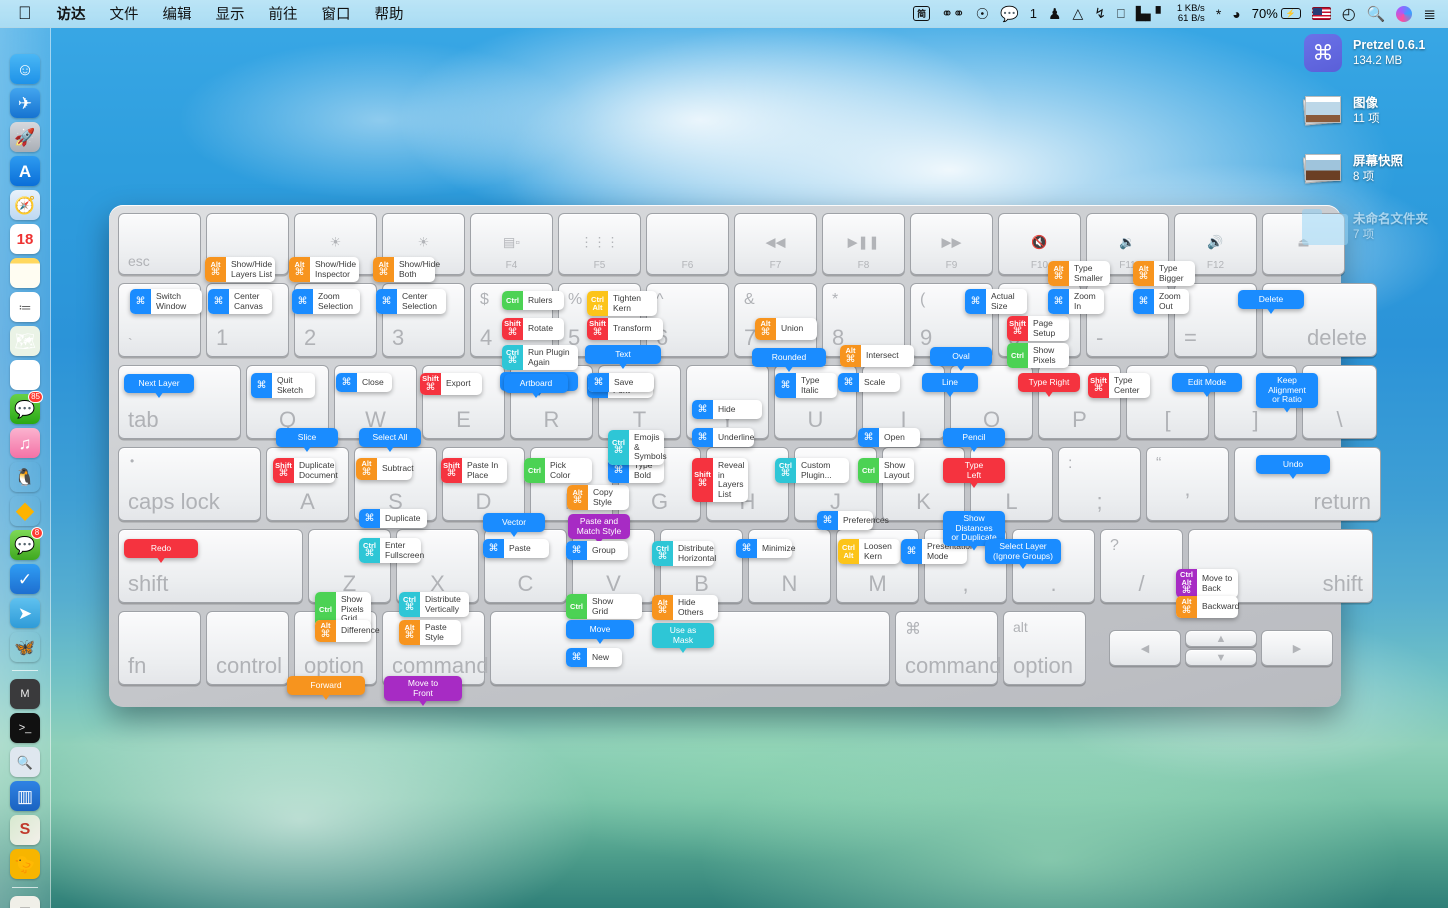 The height and width of the screenshot is (908, 1448). I want to click on network-signal-icon: △, so click(1077, 13).